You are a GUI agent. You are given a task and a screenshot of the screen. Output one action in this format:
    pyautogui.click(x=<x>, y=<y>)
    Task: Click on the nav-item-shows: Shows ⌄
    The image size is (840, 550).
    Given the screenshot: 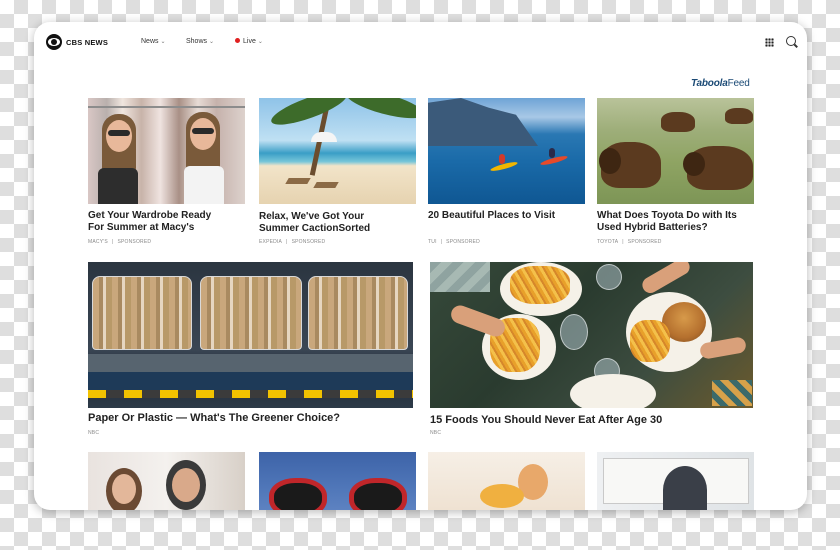 What is the action you would take?
    pyautogui.click(x=200, y=41)
    